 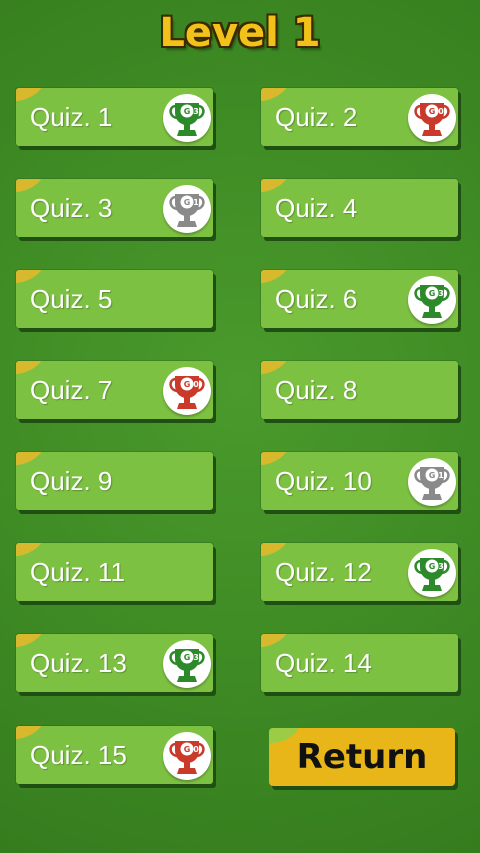 What do you see at coordinates (114, 208) in the screenshot?
I see `quiz-button-3: Quiz. 3 G1` at bounding box center [114, 208].